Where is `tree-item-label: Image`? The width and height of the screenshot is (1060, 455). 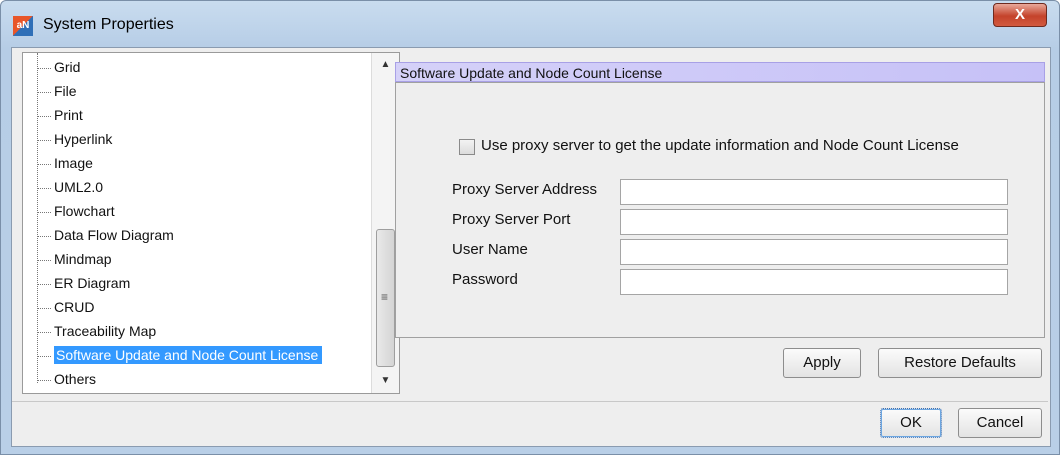 tree-item-label: Image is located at coordinates (73, 163).